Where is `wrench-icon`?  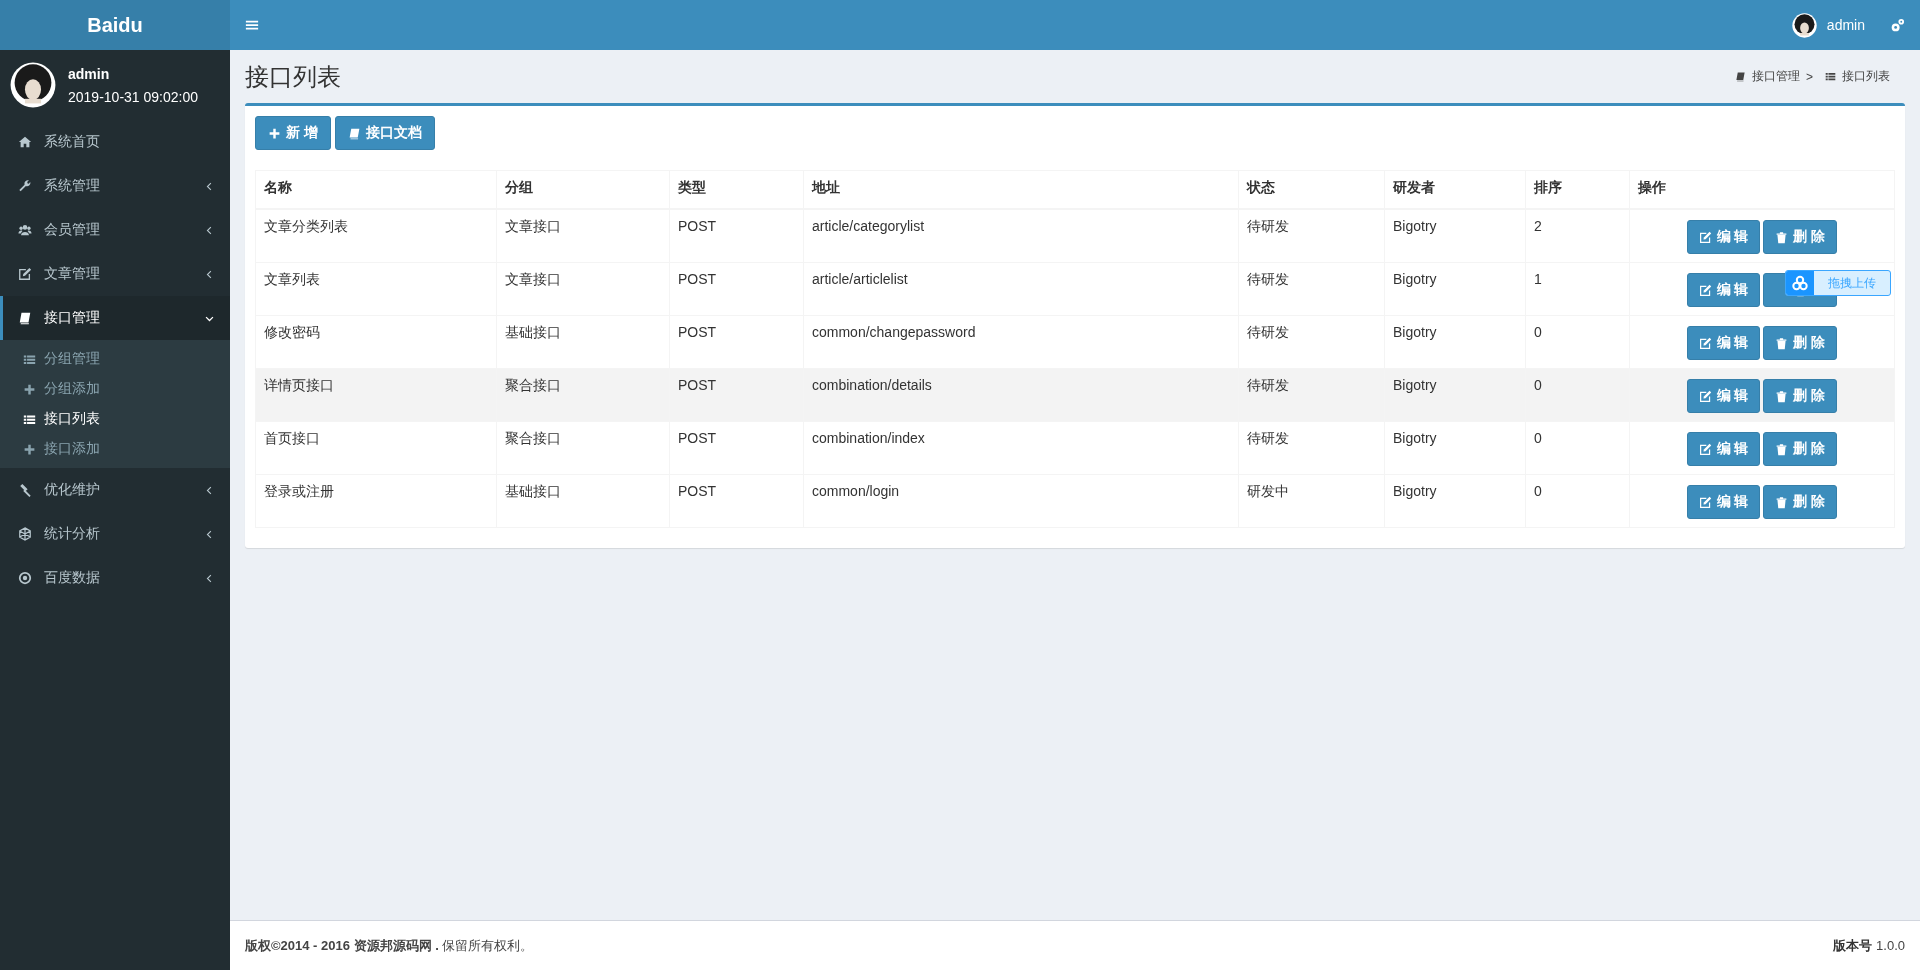 wrench-icon is located at coordinates (25, 186).